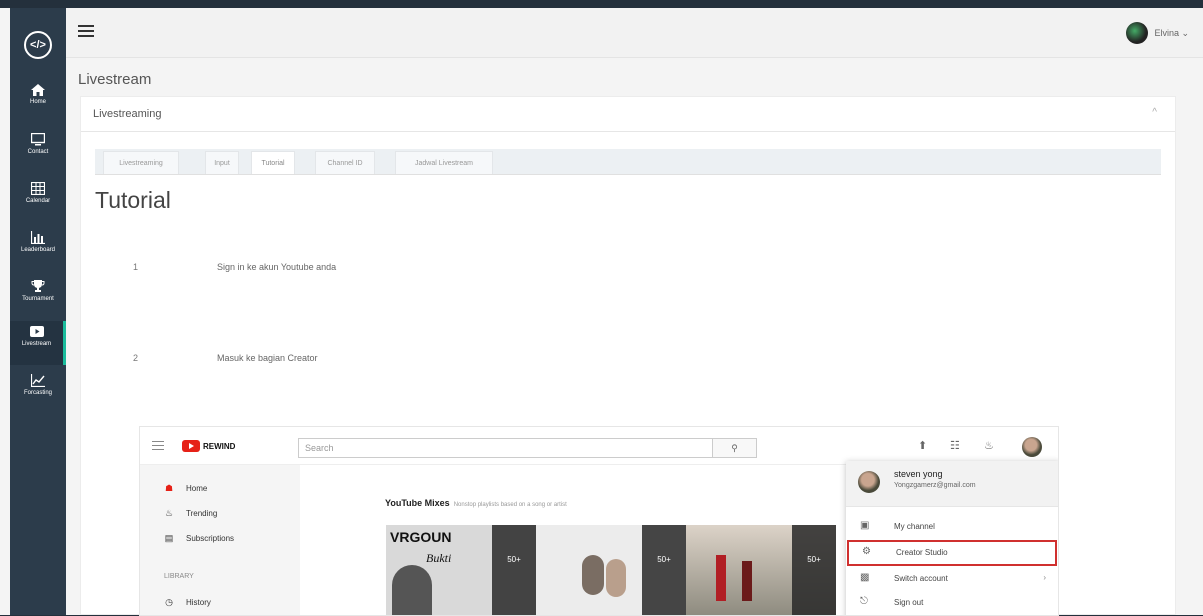 The height and width of the screenshot is (616, 1203). I want to click on sidebar-item-label: Contact, so click(38, 152).